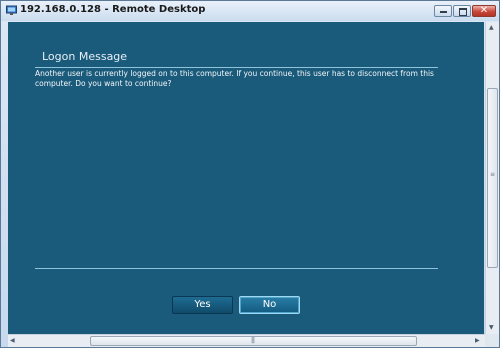 Image resolution: width=500 pixels, height=348 pixels. Describe the element at coordinates (12, 341) in the screenshot. I see `scroll-left-arrow-icon: ◀` at that location.